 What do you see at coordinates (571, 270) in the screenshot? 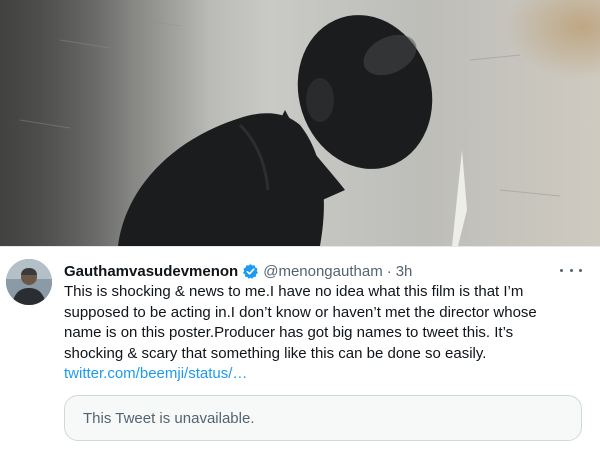
I see `more-options-icon` at bounding box center [571, 270].